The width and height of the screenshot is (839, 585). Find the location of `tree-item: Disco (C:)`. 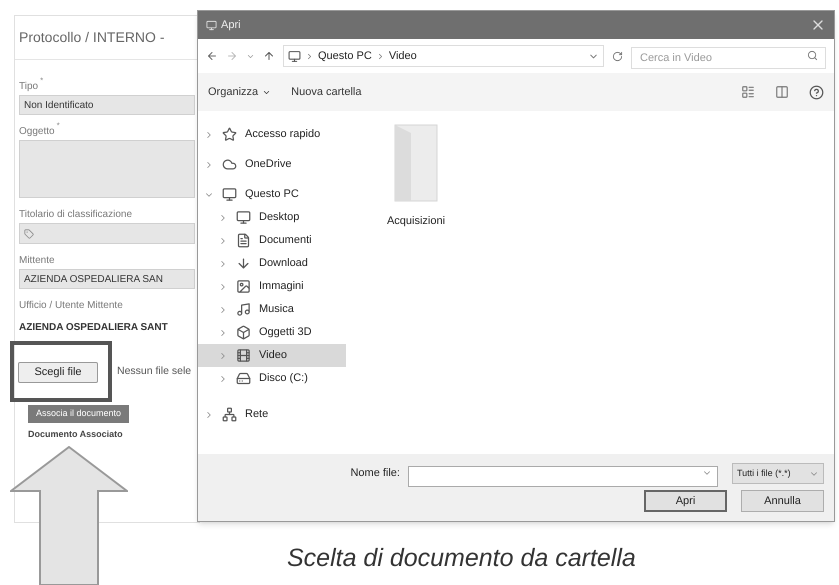

tree-item: Disco (C:) is located at coordinates (272, 378).